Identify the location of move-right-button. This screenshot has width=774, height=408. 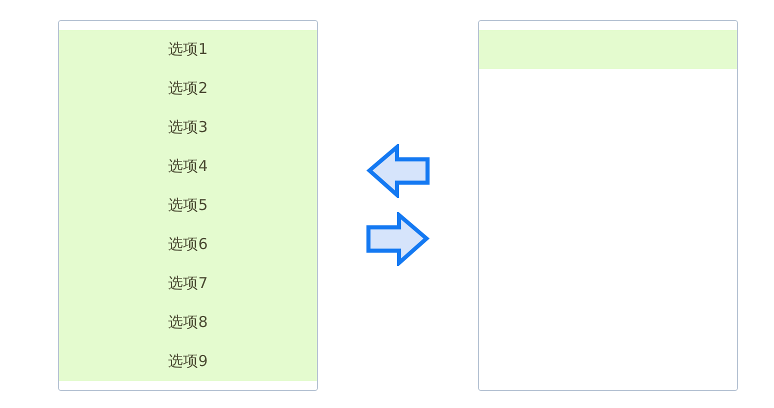
(398, 239).